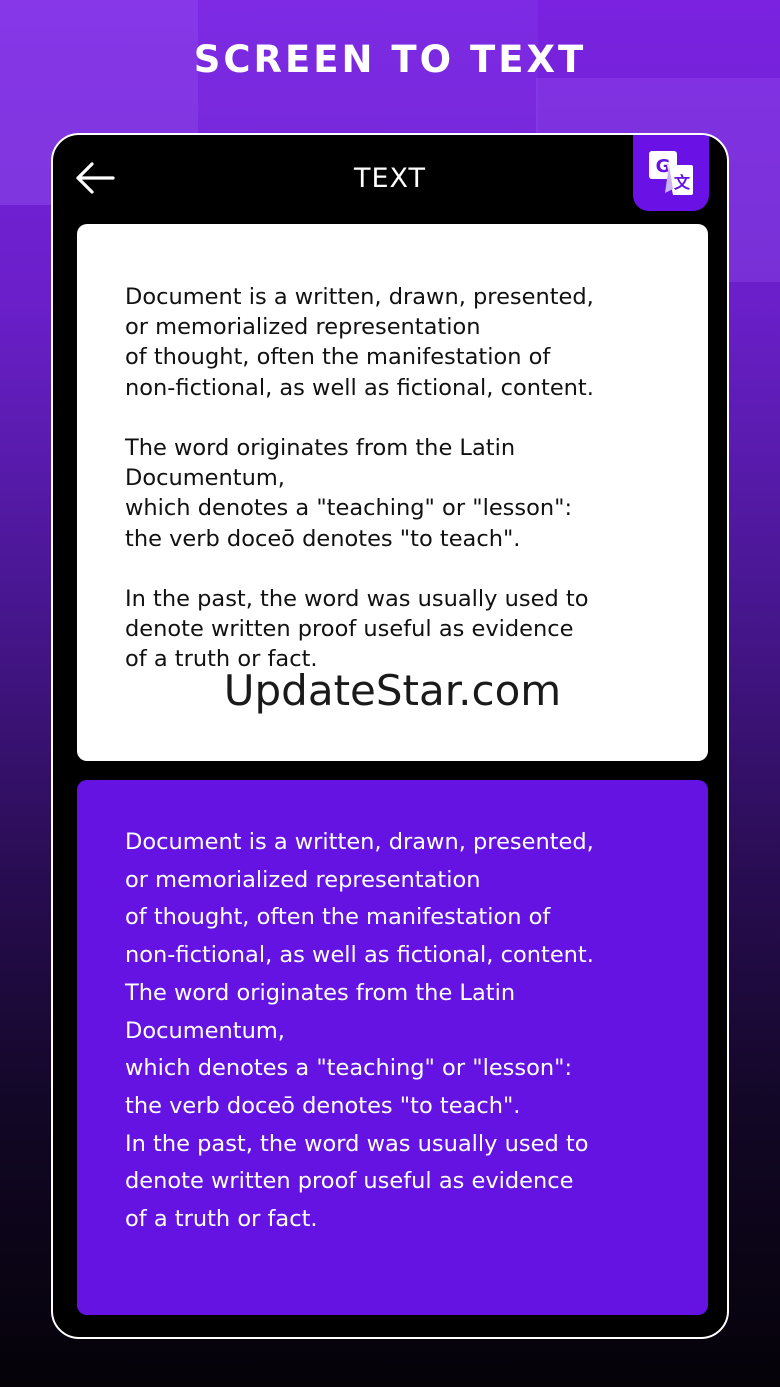 The image size is (780, 1387). I want to click on google-translate-icon: G 文, so click(671, 173).